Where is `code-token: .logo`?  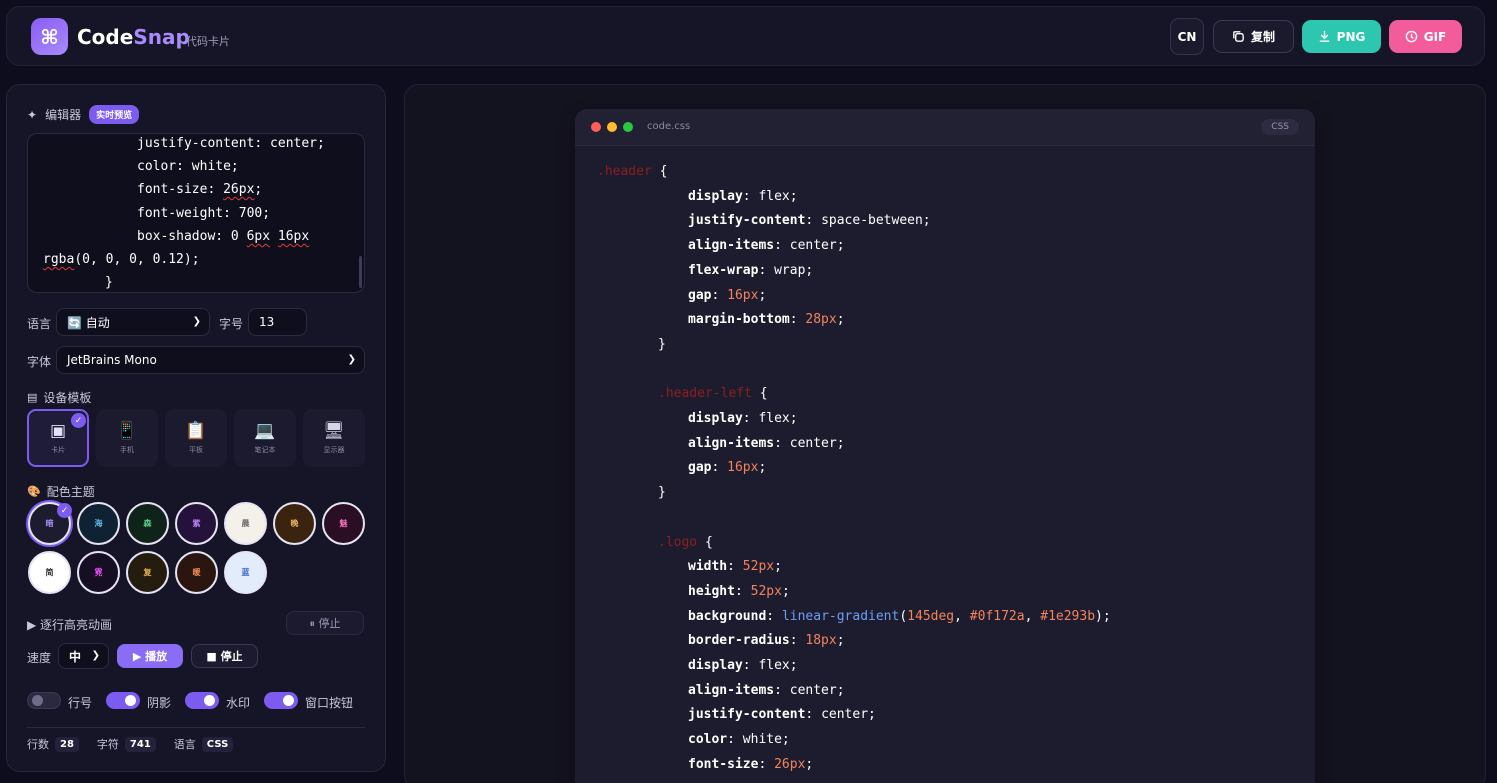 code-token: .logo is located at coordinates (678, 542).